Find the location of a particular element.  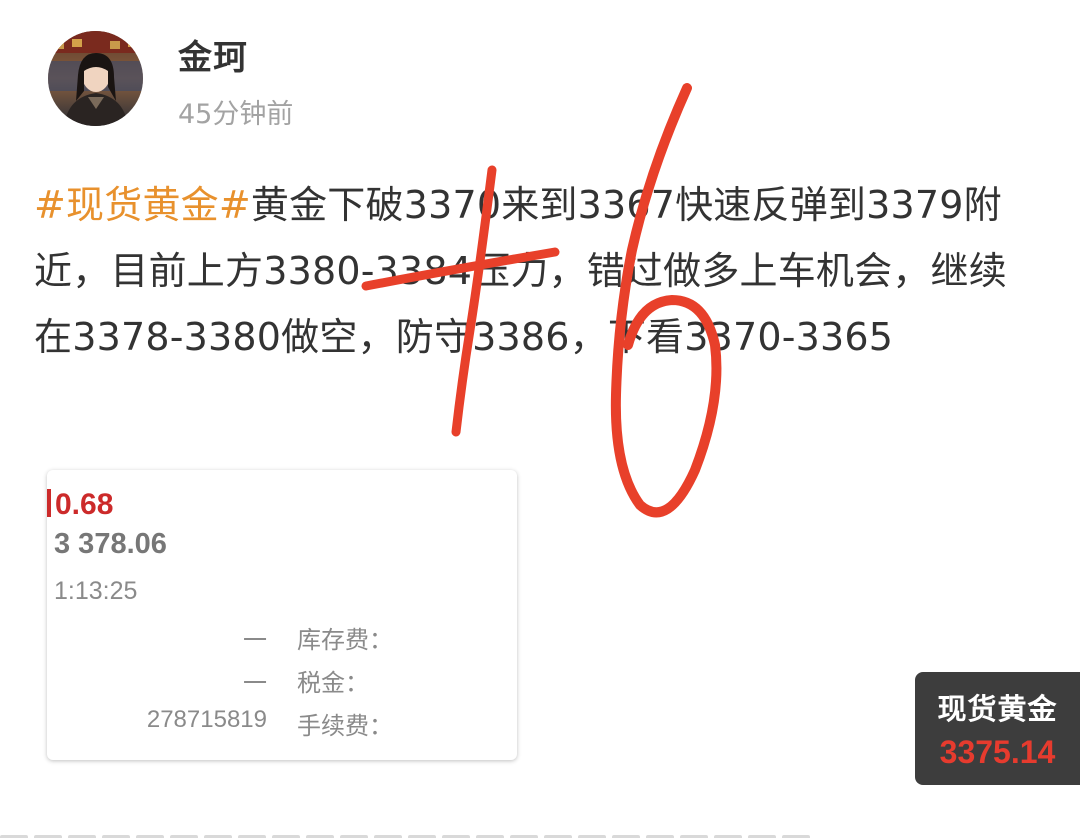

fee-row-storage: 一 库存费： is located at coordinates (282, 638).